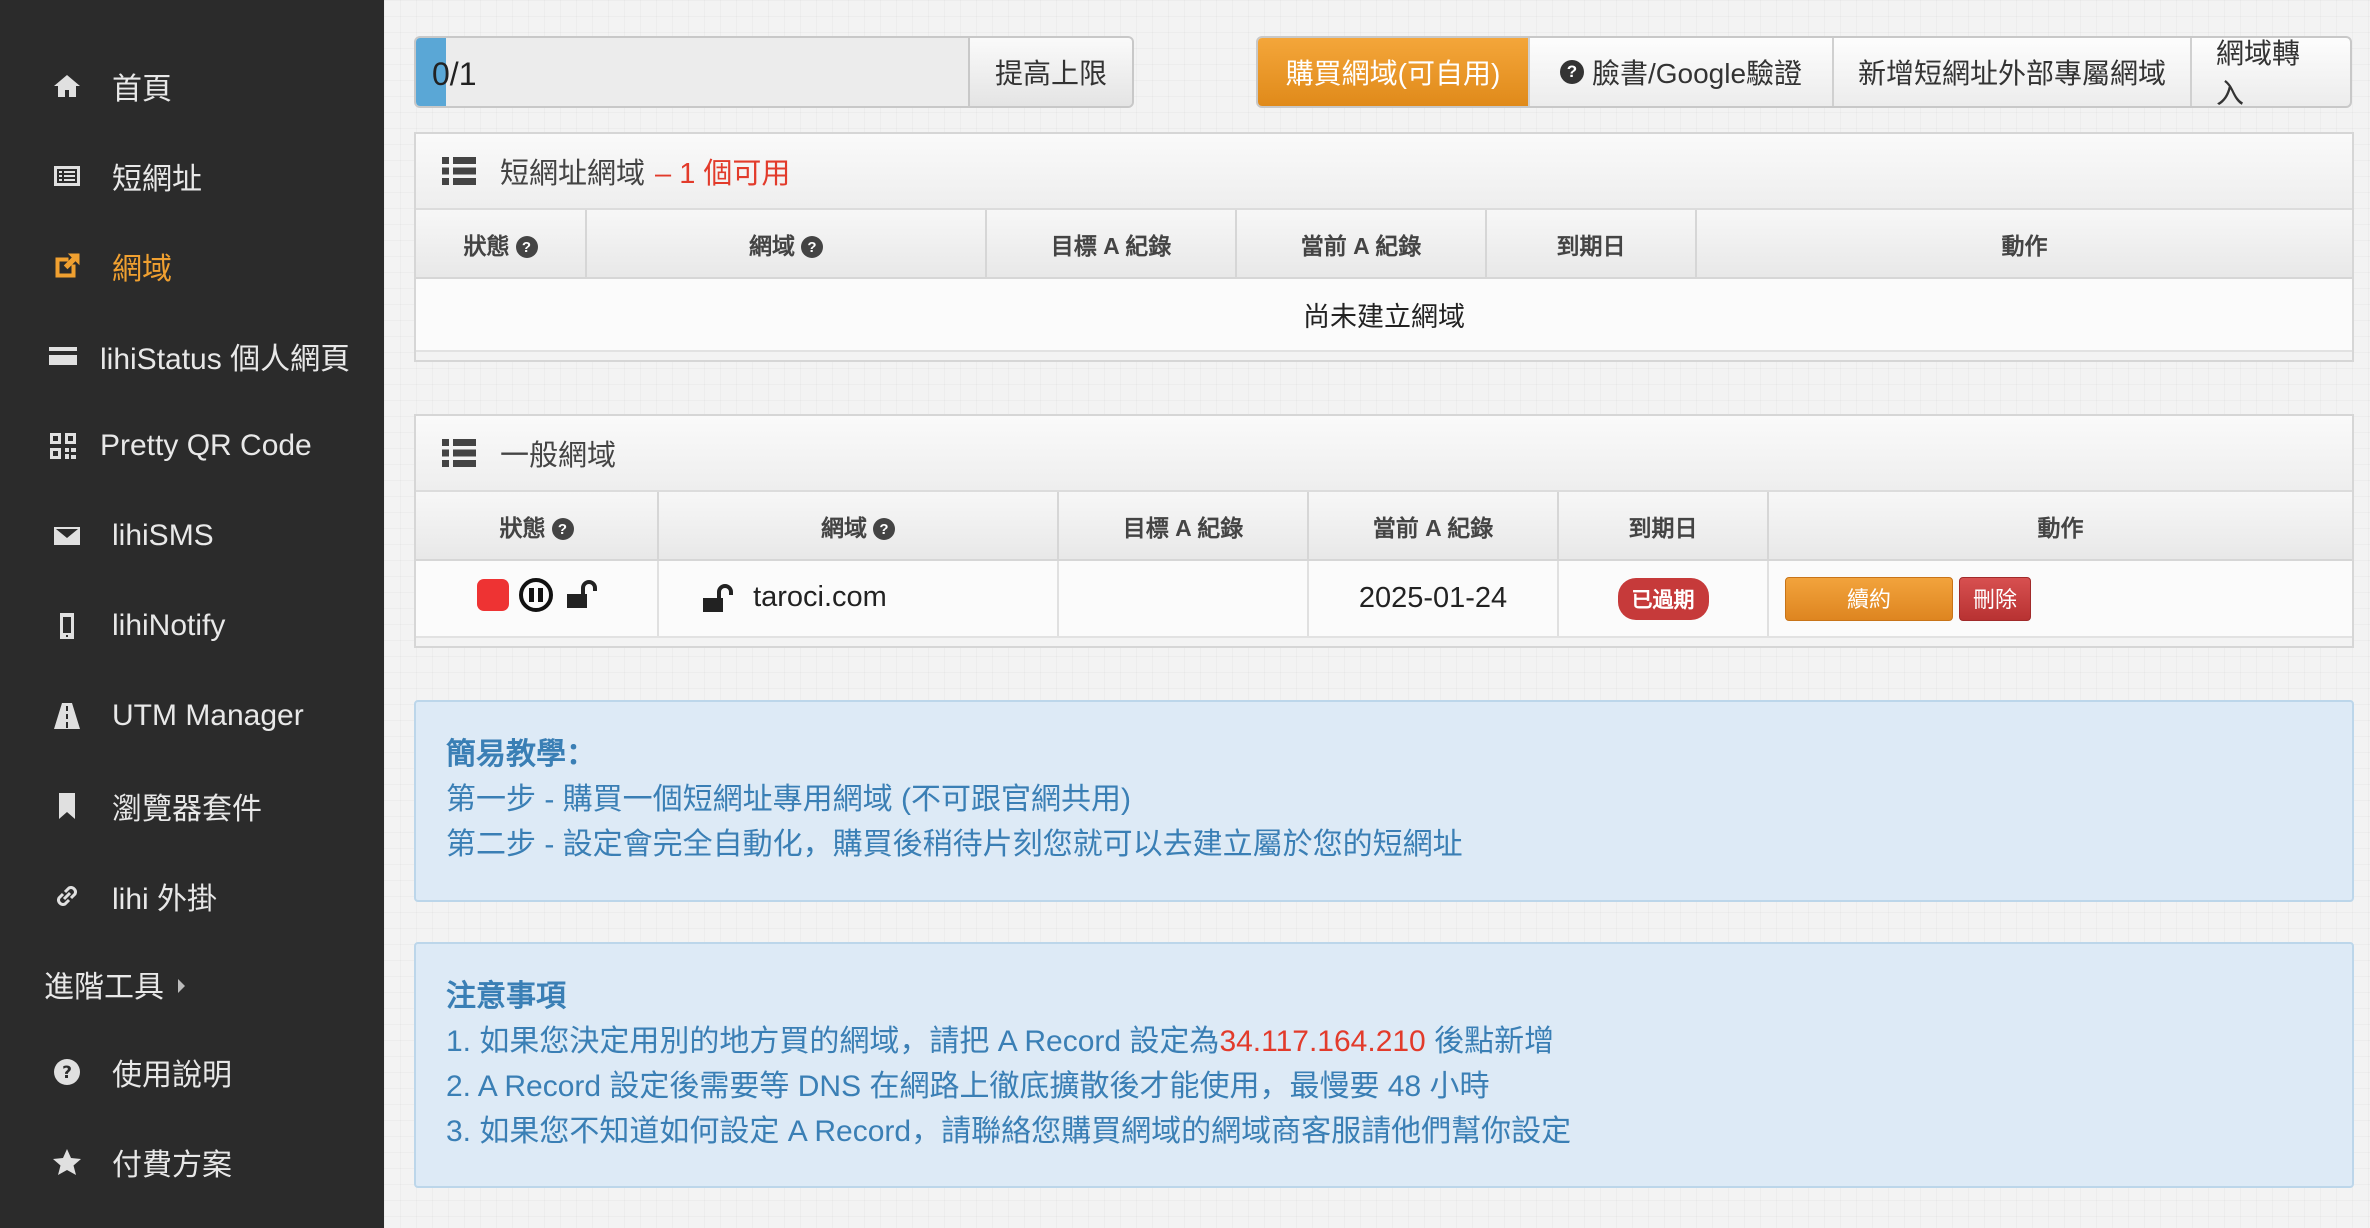 Image resolution: width=2370 pixels, height=1228 pixels. I want to click on domain-cell: taroci.com, so click(858, 598).